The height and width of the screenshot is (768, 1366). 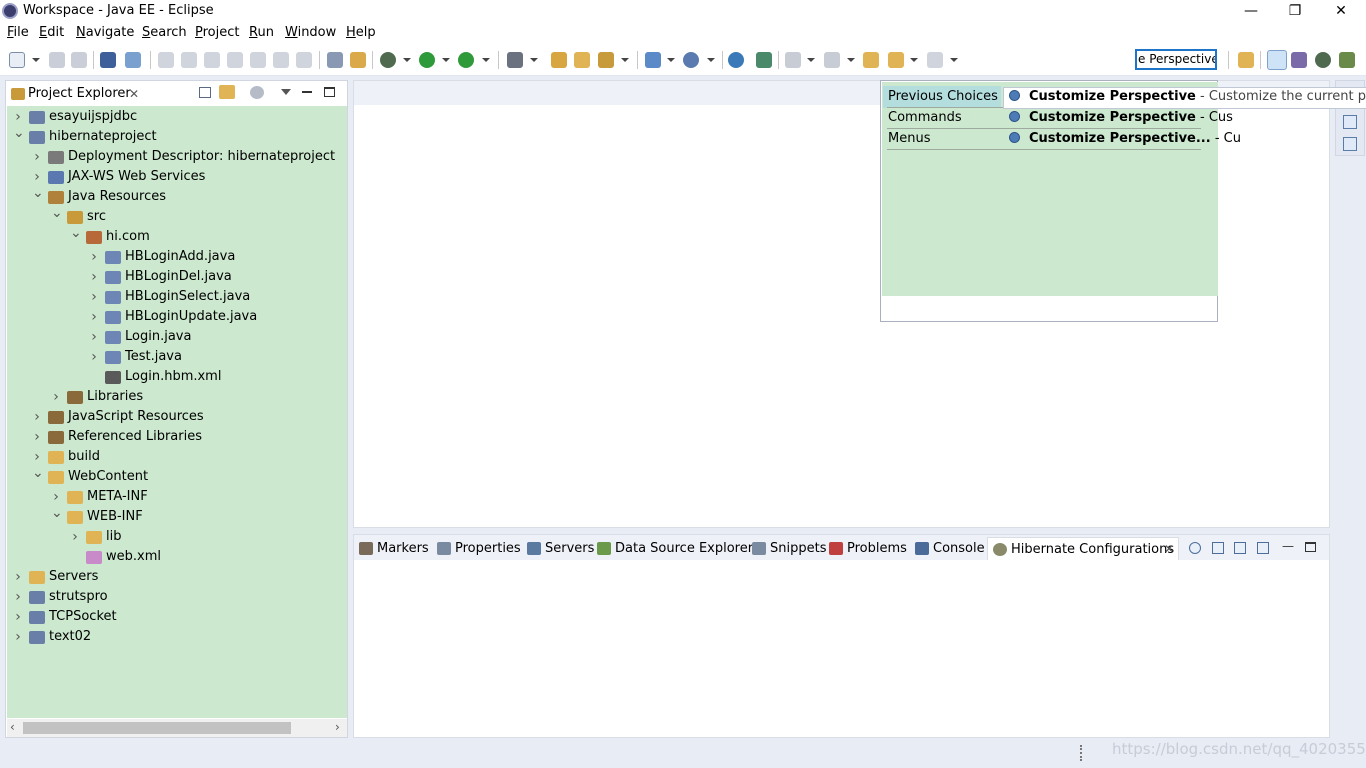 What do you see at coordinates (177, 317) in the screenshot?
I see `tree-item: › HBLoginUpdate.java` at bounding box center [177, 317].